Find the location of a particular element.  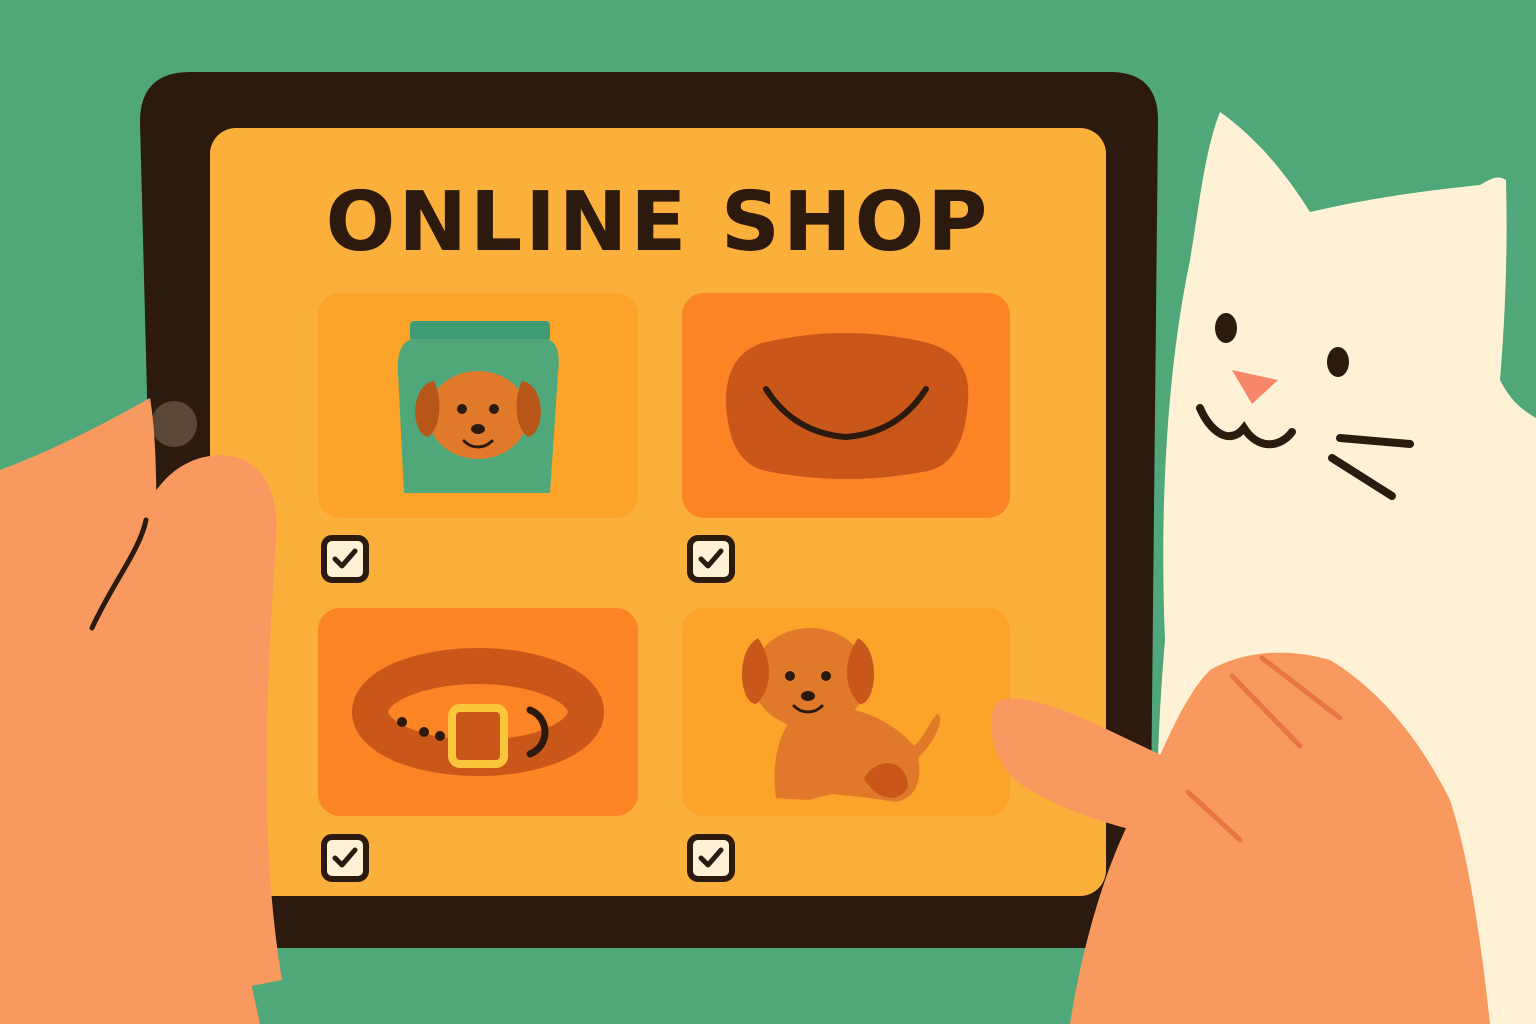

product-tile-dog-food is located at coordinates (478, 405).